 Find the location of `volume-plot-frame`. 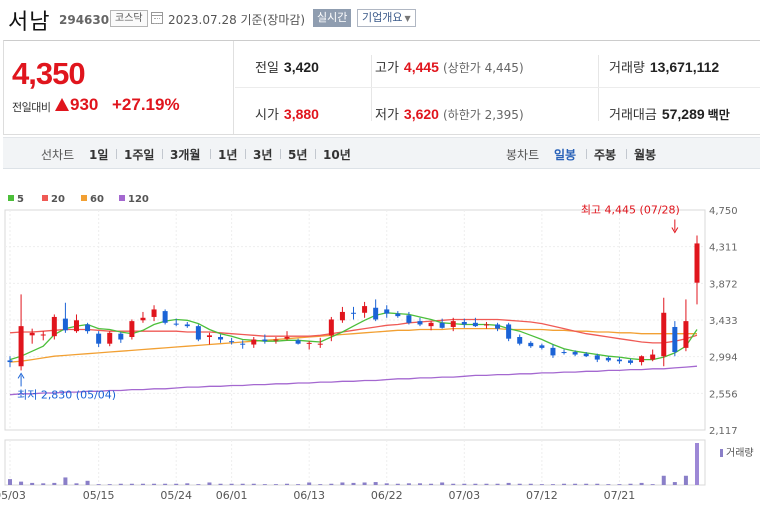

volume-plot-frame is located at coordinates (355, 462).